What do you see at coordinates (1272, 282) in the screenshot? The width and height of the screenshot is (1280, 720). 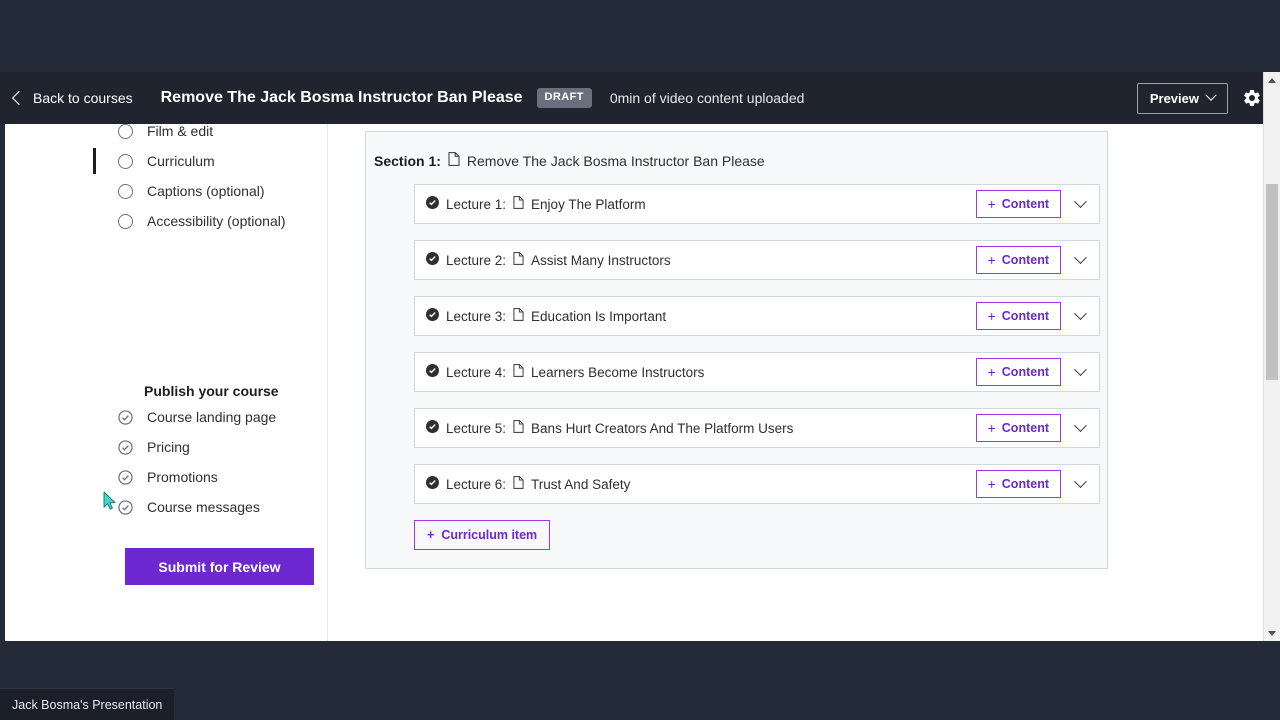 I see `scrollbar-thumb` at bounding box center [1272, 282].